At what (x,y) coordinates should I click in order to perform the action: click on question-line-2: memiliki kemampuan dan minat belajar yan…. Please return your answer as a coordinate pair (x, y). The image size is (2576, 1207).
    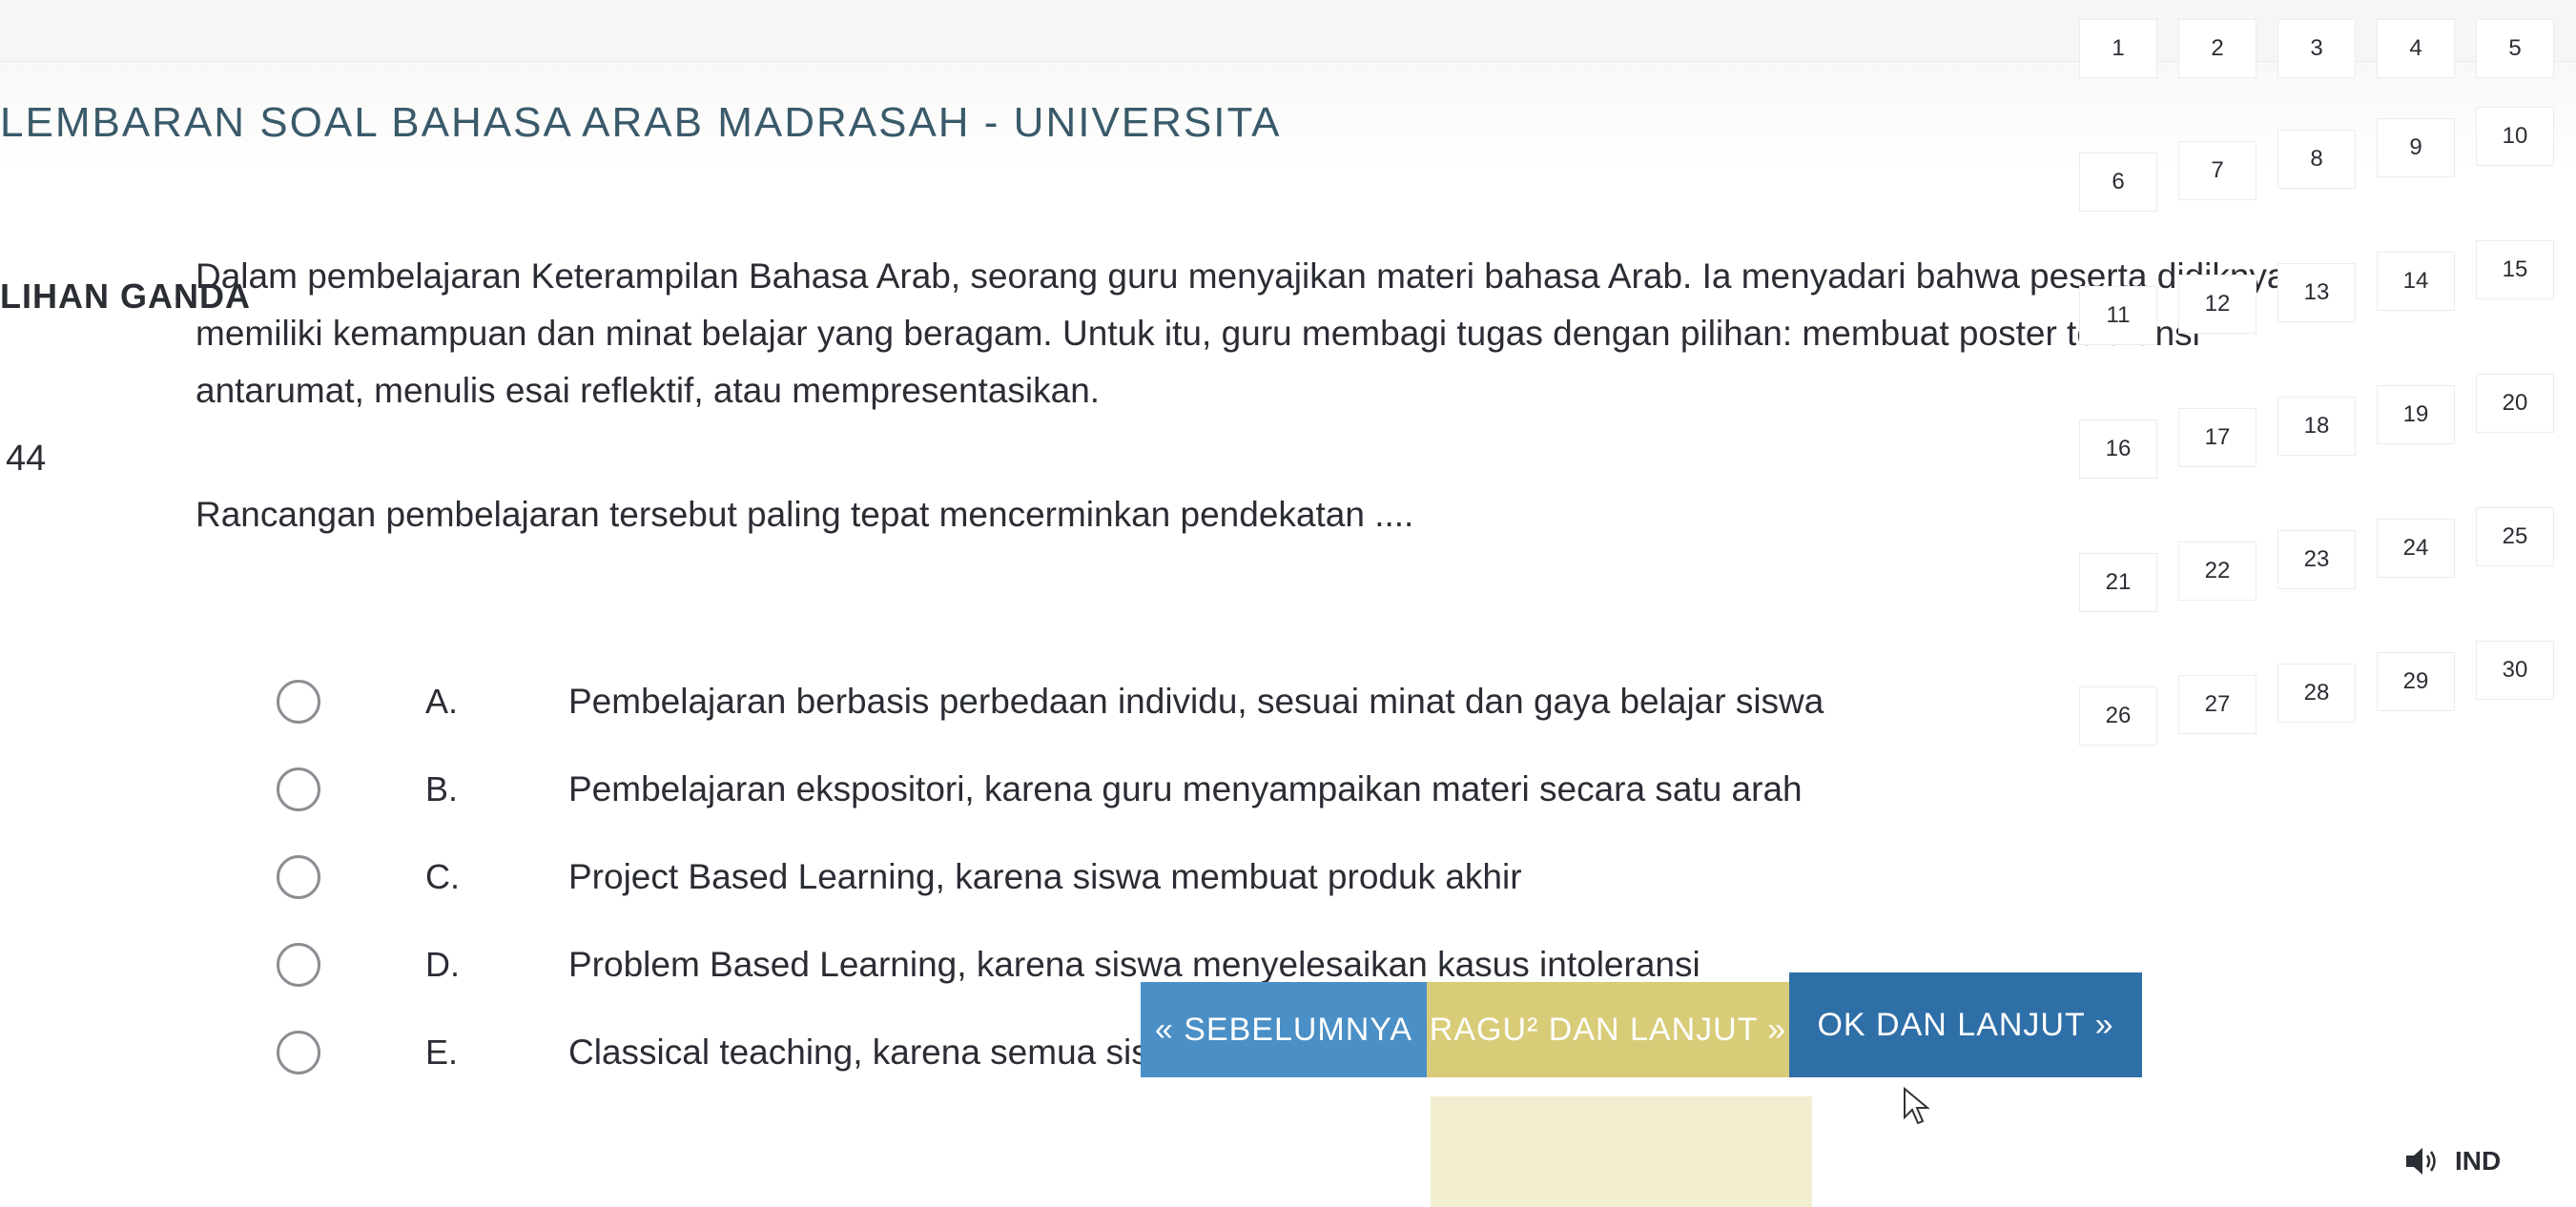
    Looking at the image, I should click on (1198, 333).